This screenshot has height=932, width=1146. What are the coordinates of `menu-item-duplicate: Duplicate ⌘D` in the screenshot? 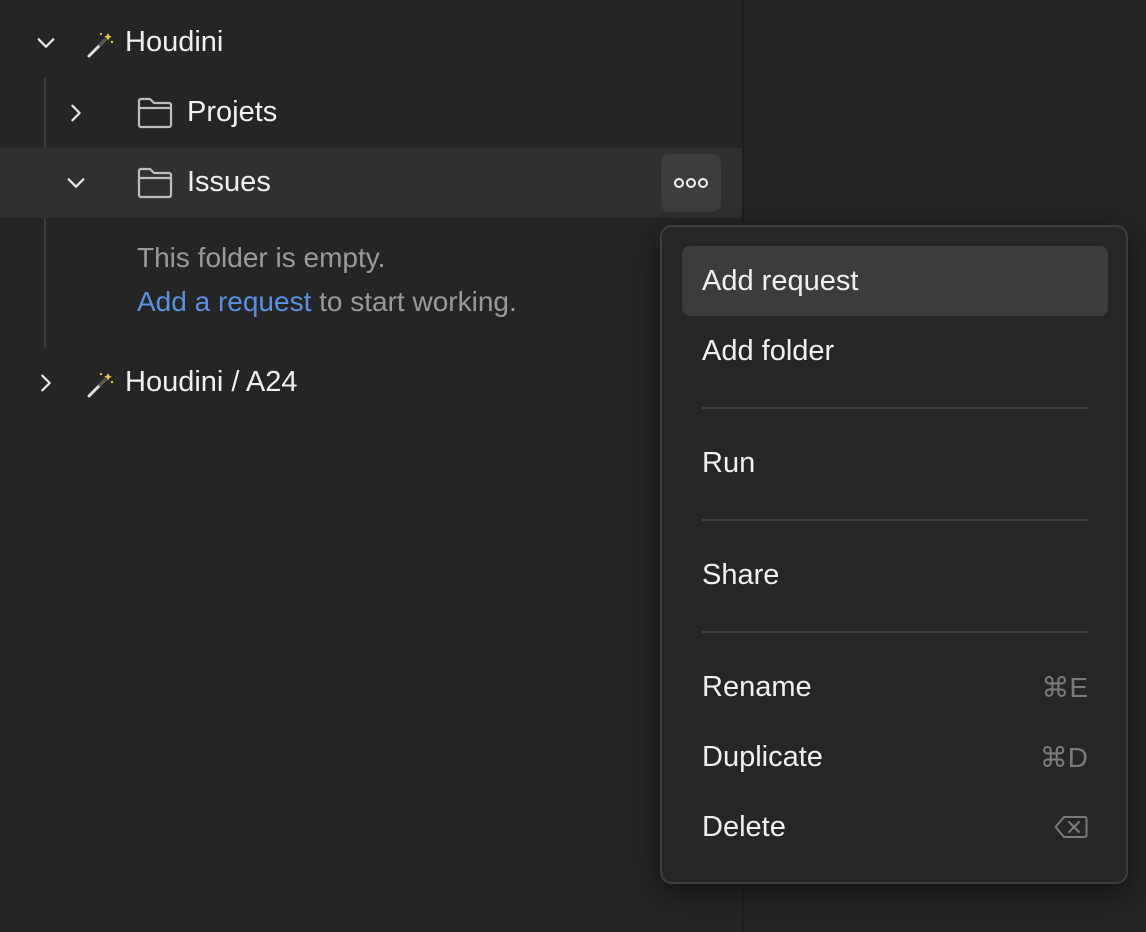 It's located at (895, 757).